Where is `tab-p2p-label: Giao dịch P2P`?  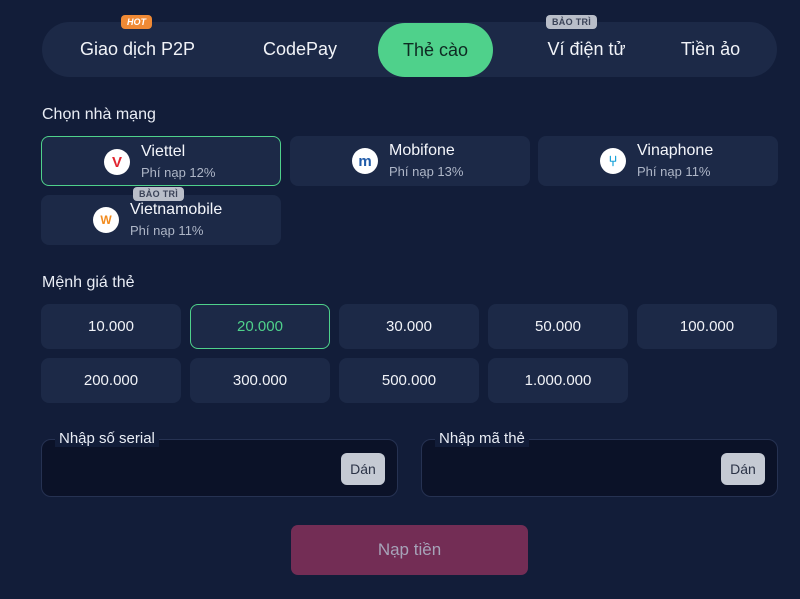 tab-p2p-label: Giao dịch P2P is located at coordinates (137, 49).